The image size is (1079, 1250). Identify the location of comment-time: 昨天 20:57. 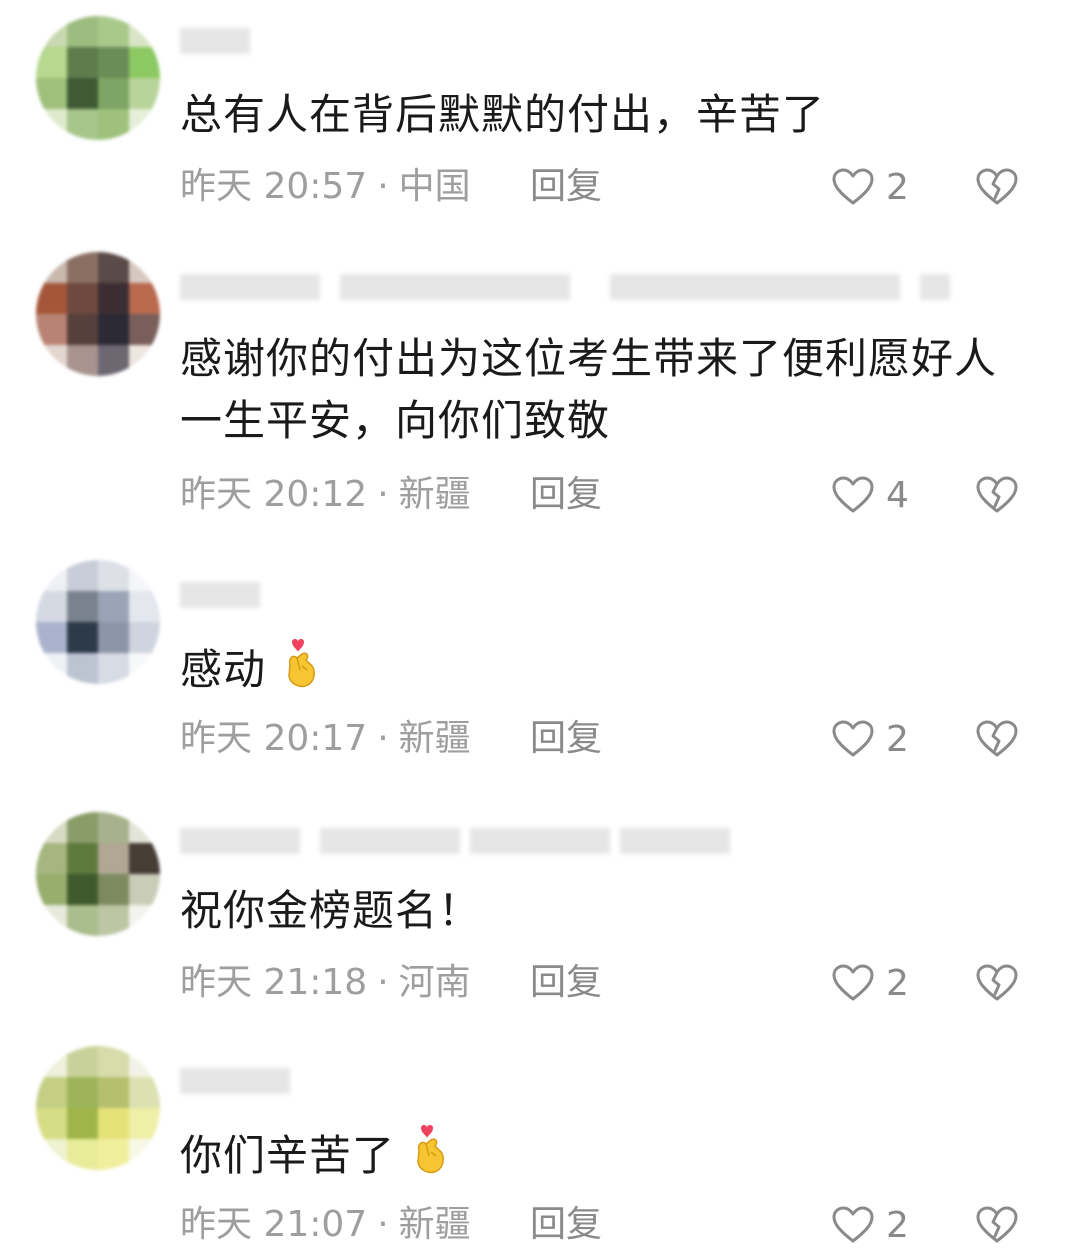
(274, 186).